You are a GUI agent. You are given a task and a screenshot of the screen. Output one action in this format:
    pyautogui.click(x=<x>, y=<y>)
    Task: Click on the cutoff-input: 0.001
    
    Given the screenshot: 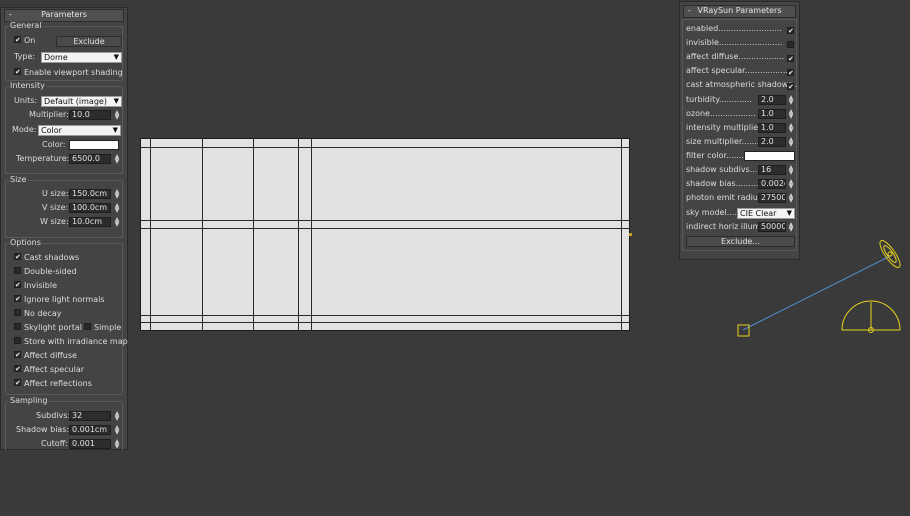 What is the action you would take?
    pyautogui.click(x=90, y=444)
    